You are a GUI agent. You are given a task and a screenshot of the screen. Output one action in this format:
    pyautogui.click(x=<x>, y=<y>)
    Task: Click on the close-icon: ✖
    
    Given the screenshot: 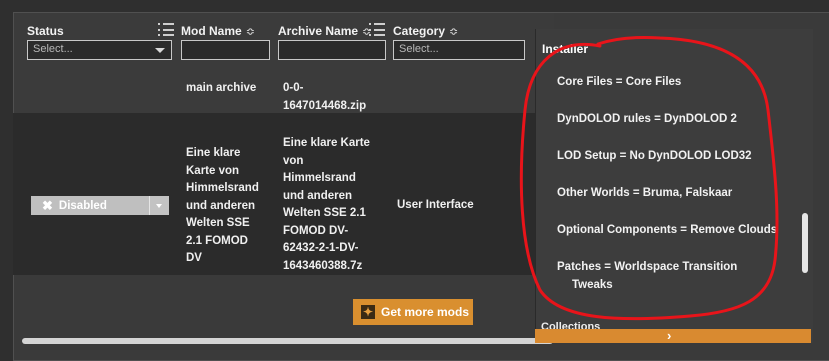 What is the action you would take?
    pyautogui.click(x=47, y=205)
    